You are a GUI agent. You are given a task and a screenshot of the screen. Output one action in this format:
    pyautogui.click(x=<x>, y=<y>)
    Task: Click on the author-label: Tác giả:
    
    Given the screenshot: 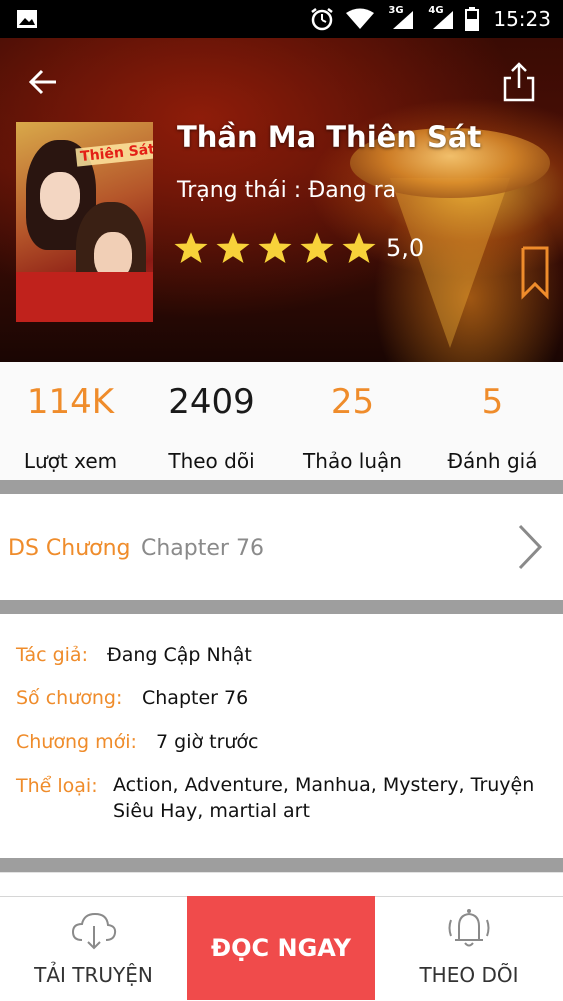 What is the action you would take?
    pyautogui.click(x=52, y=655)
    